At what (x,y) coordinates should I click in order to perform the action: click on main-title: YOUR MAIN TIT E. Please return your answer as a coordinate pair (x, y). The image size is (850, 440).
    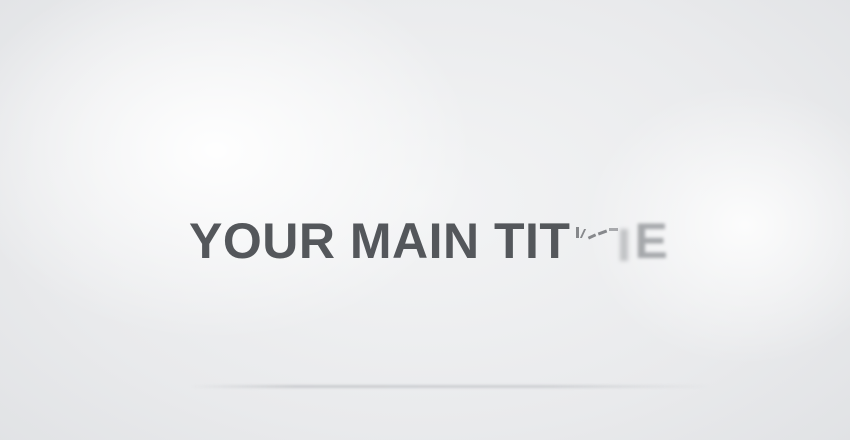
    Looking at the image, I should click on (428, 241).